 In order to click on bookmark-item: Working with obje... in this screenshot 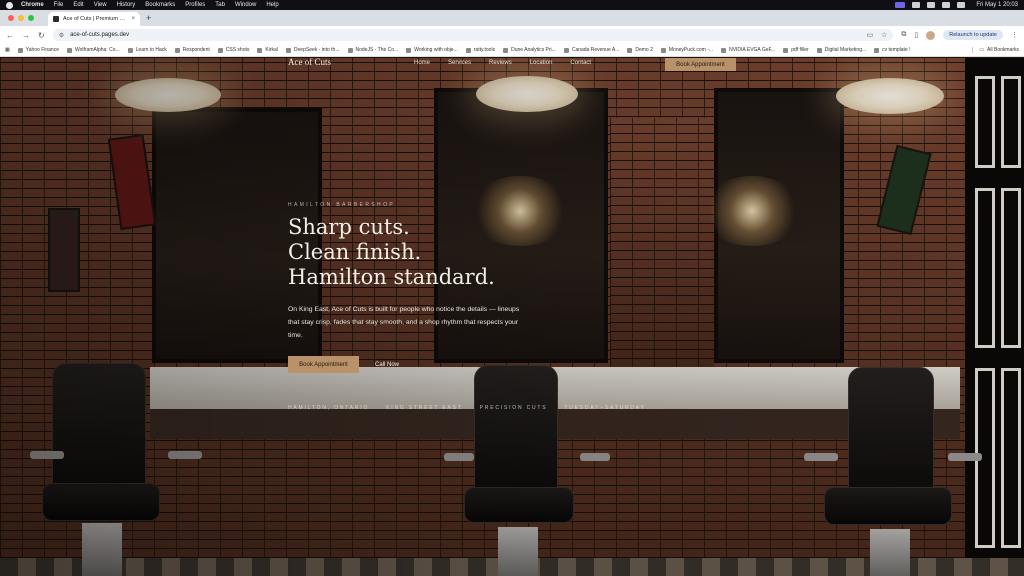, I will do `click(432, 50)`.